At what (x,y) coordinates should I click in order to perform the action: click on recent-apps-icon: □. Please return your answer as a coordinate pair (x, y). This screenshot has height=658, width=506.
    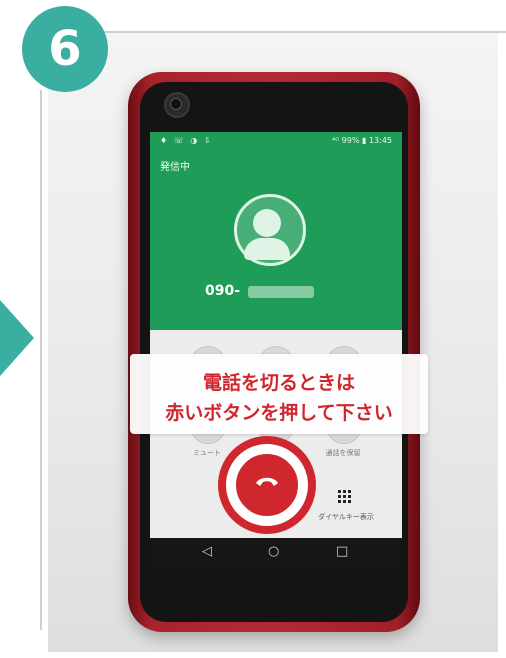
    Looking at the image, I should click on (342, 551).